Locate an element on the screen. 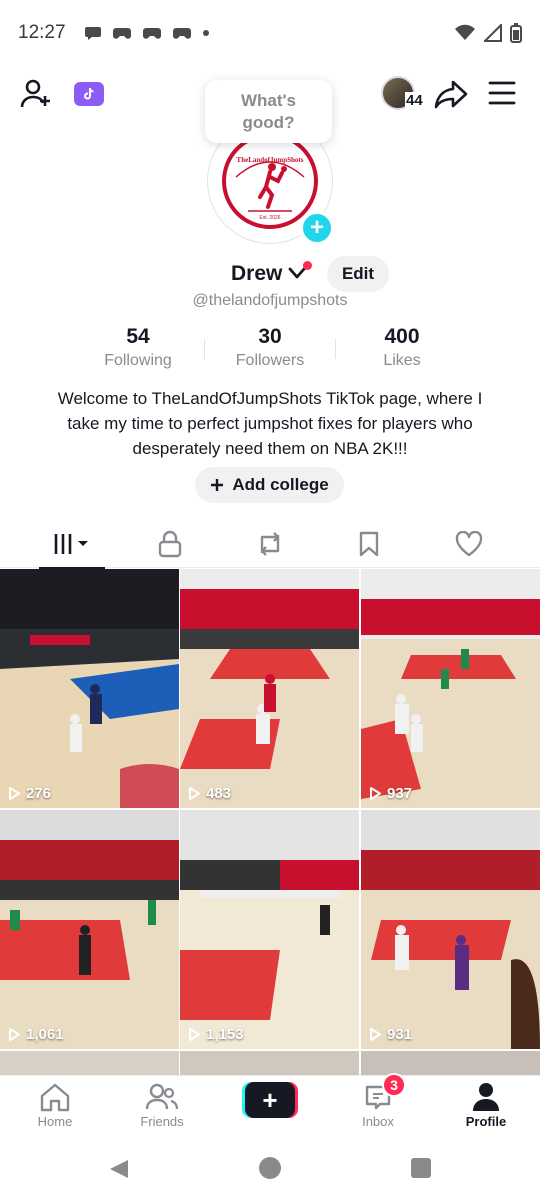 The height and width of the screenshot is (1200, 540). home-circle-icon is located at coordinates (270, 1168).